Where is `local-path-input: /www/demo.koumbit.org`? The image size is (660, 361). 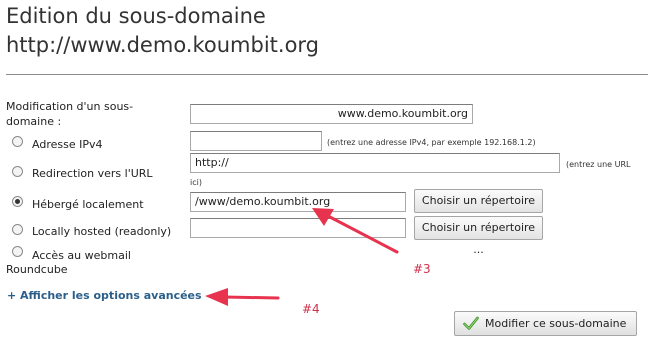 local-path-input: /www/demo.koumbit.org is located at coordinates (298, 202).